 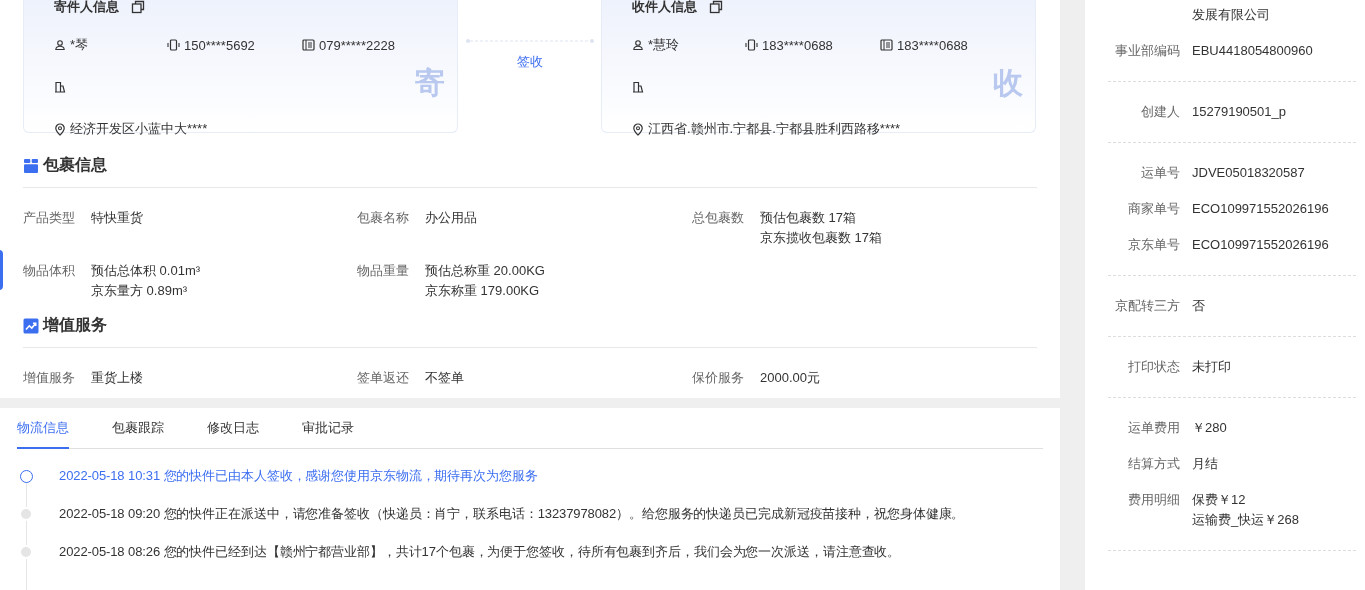 I want to click on mobile-number: 183****0688, so click(x=797, y=45).